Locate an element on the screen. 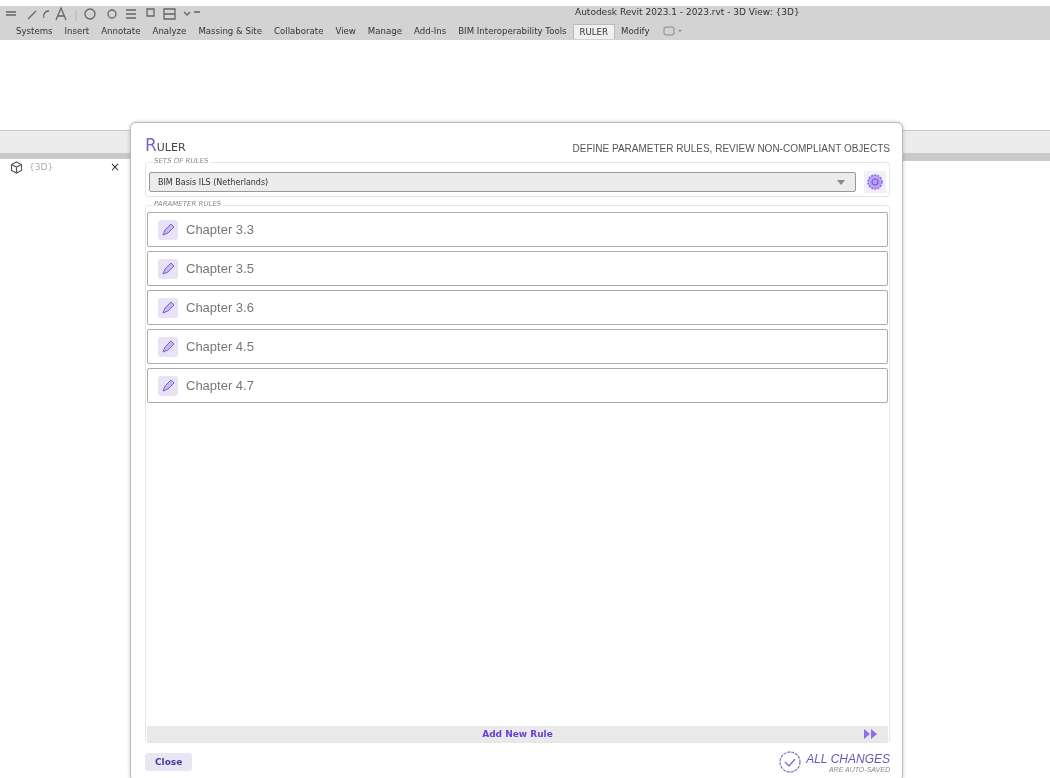  dropdown-icon is located at coordinates (673, 31).